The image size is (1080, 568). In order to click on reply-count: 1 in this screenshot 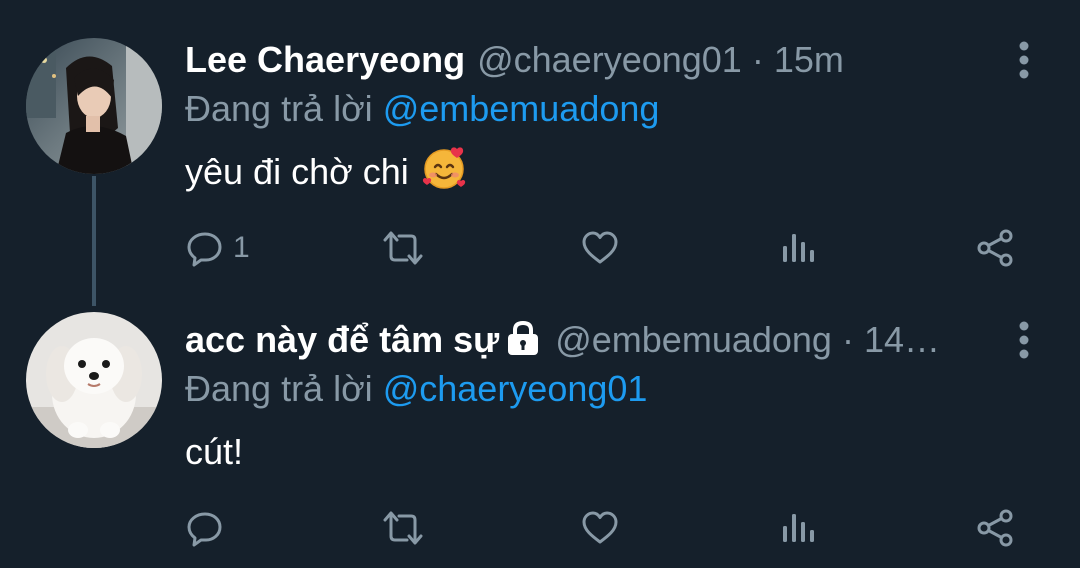, I will do `click(241, 247)`.